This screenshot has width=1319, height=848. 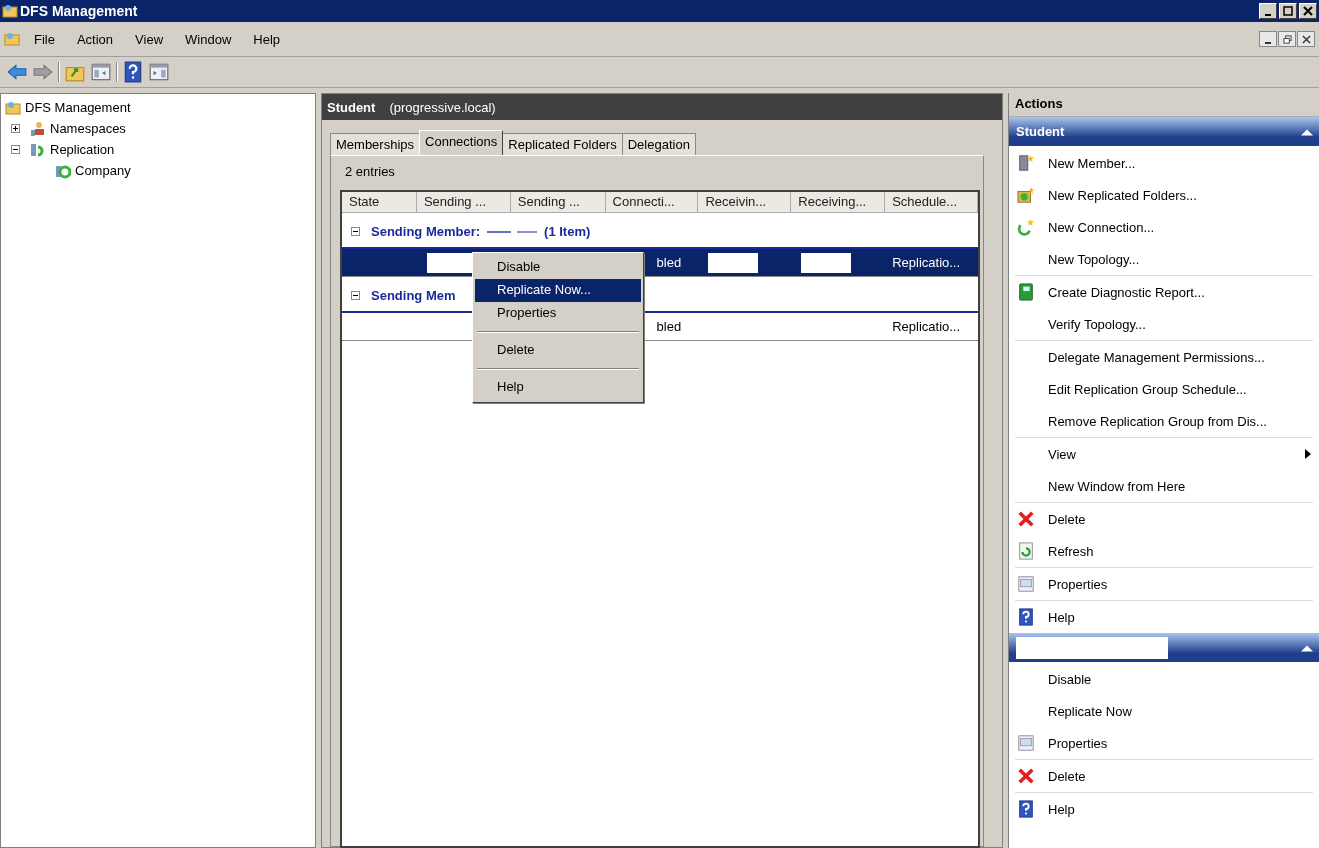 I want to click on restore-button, so click(x=1287, y=39).